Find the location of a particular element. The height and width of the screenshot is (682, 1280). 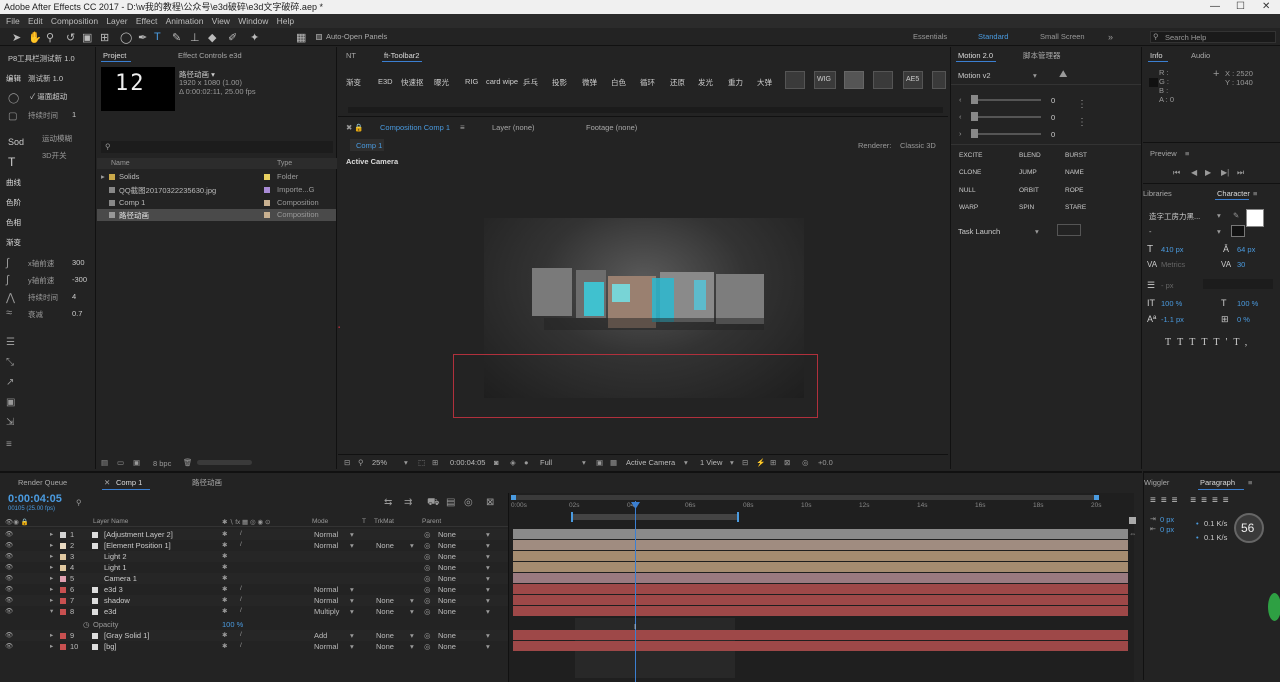

jump-button: JUMP is located at coordinates (1028, 172).